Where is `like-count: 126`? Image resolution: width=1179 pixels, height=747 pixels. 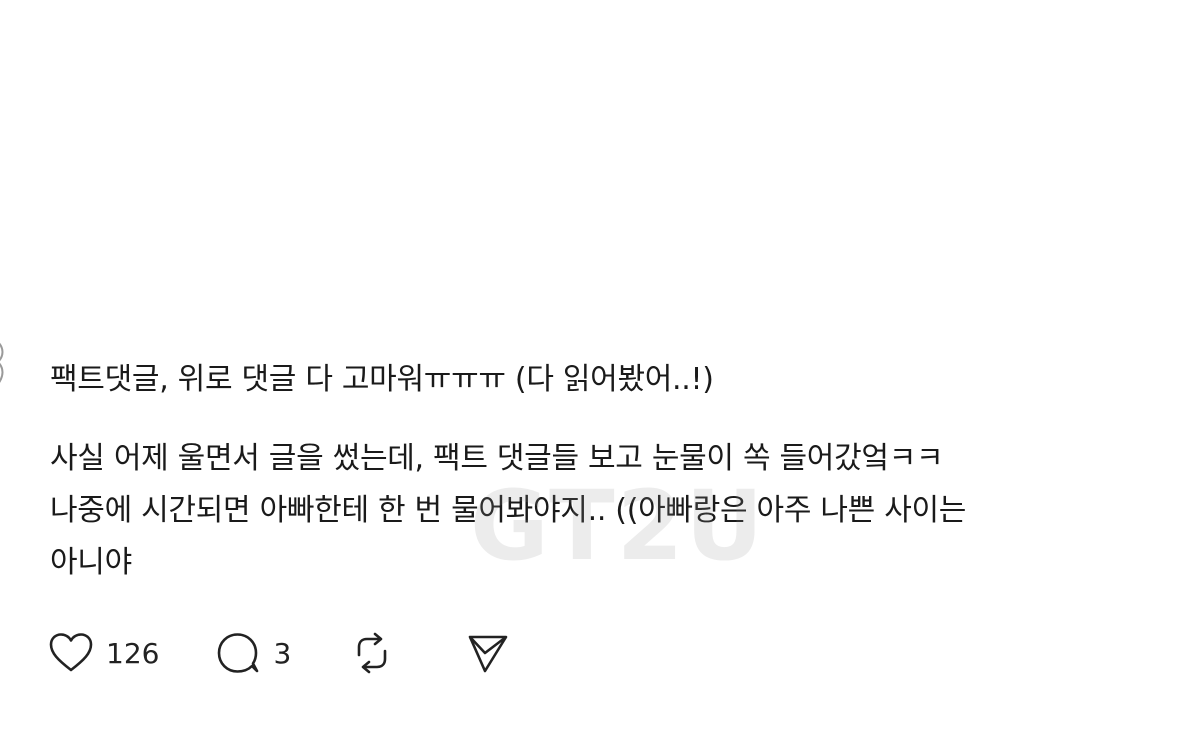
like-count: 126 is located at coordinates (133, 653).